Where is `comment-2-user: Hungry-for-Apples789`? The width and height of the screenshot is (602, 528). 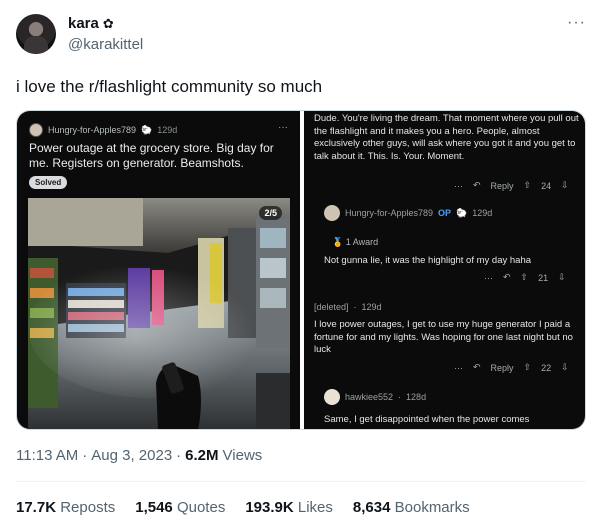 comment-2-user: Hungry-for-Apples789 is located at coordinates (389, 213).